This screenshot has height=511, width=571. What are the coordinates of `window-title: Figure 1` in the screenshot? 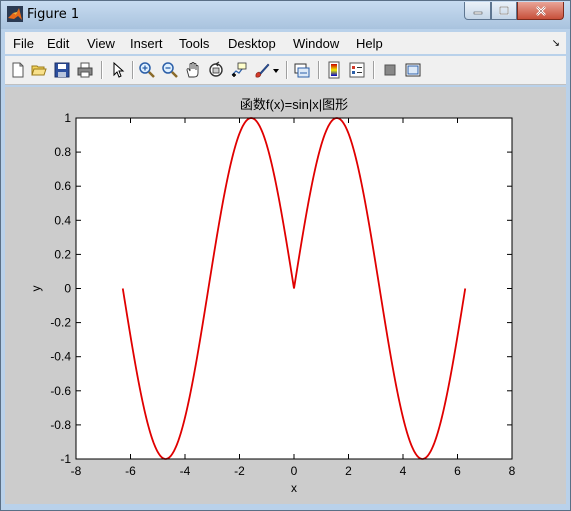 It's located at (53, 14).